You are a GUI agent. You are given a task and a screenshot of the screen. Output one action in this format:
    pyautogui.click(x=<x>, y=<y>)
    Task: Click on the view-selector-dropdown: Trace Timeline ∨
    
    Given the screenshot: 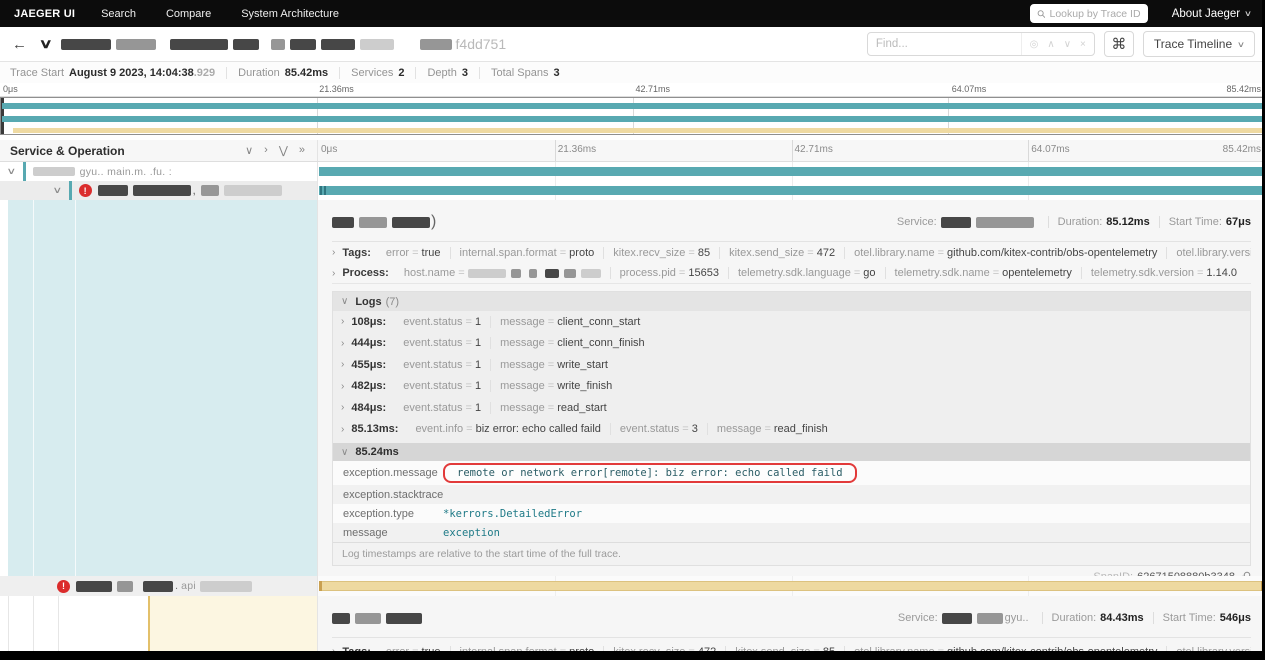 What is the action you would take?
    pyautogui.click(x=1198, y=44)
    